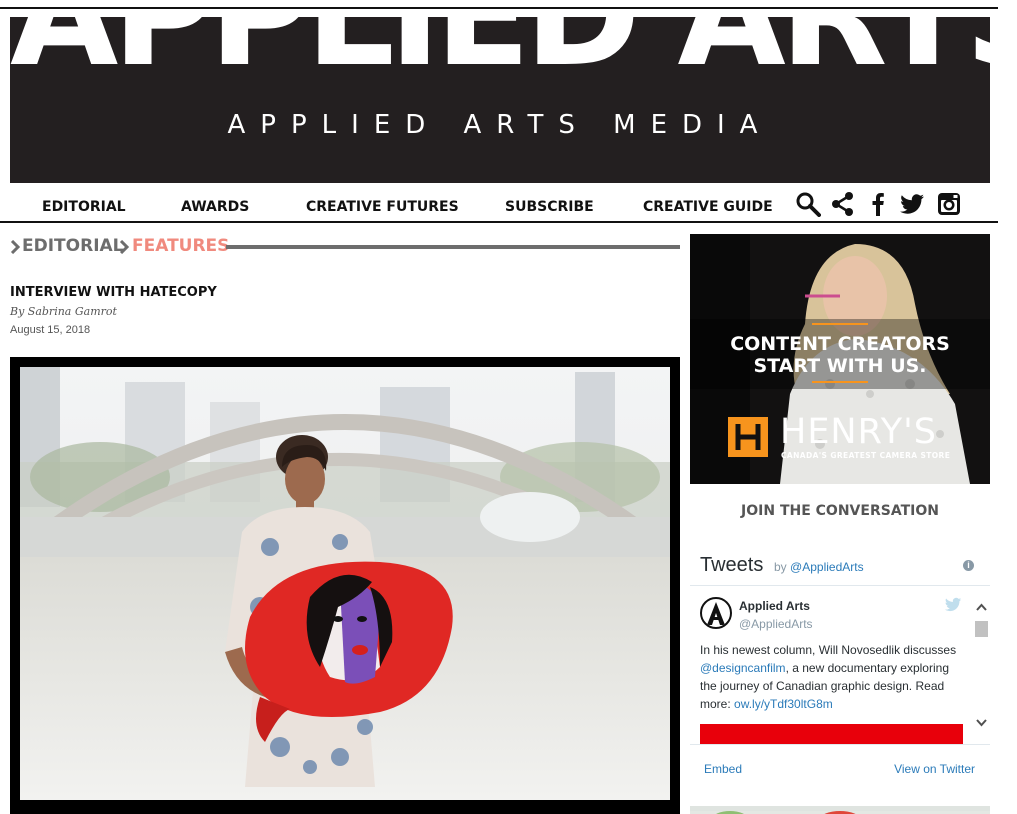  What do you see at coordinates (840, 511) in the screenshot?
I see `join-conversation-heading: JOIN THE CONVERSATION` at bounding box center [840, 511].